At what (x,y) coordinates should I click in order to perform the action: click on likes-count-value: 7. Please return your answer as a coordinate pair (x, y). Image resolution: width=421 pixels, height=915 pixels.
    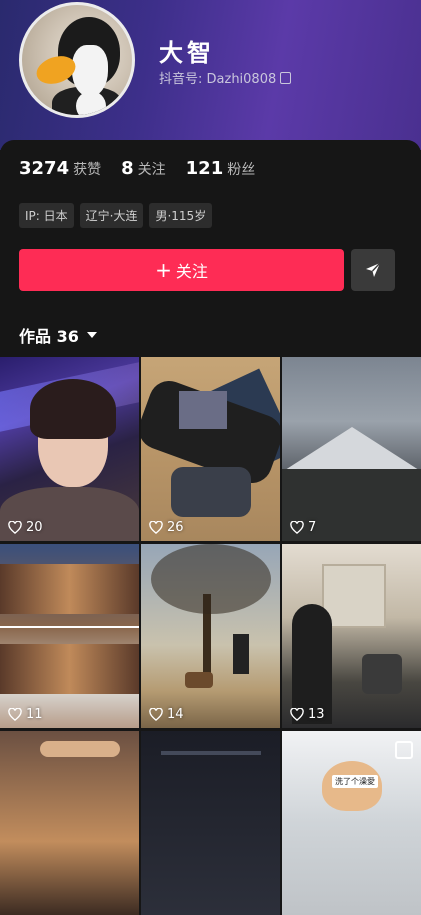
    Looking at the image, I should click on (312, 527).